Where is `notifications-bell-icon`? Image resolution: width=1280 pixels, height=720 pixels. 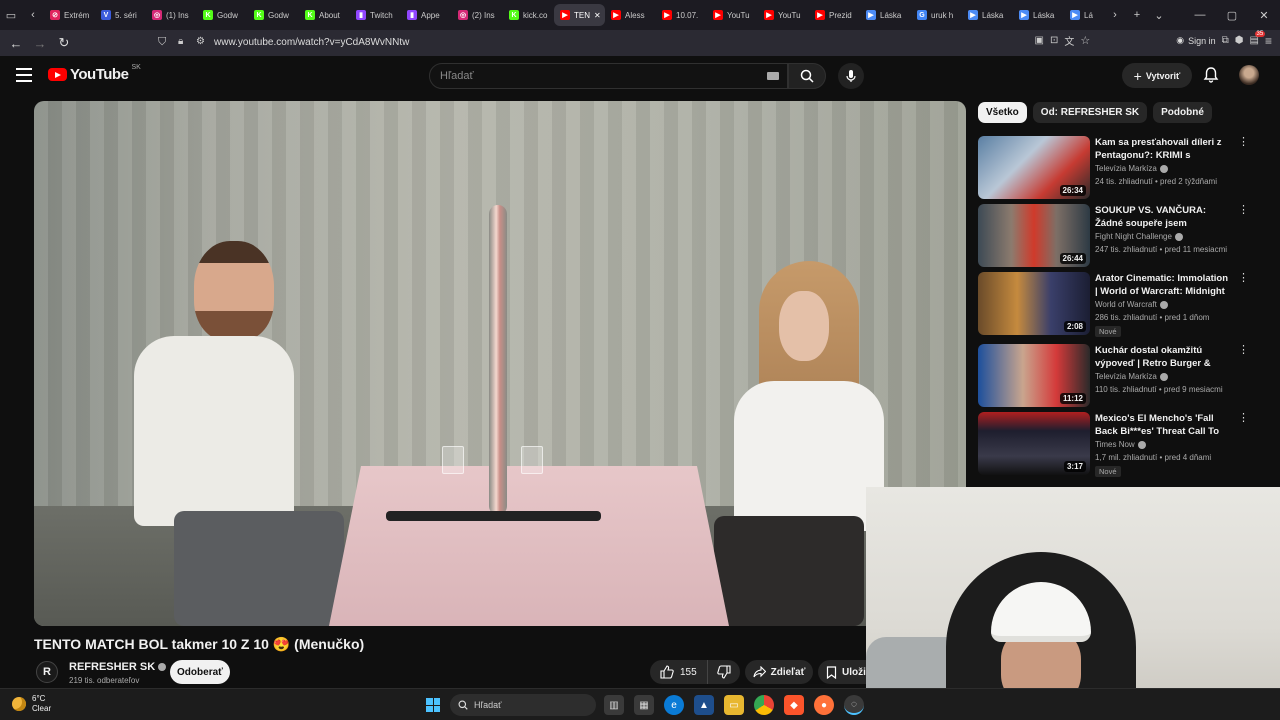 notifications-bell-icon is located at coordinates (1211, 75).